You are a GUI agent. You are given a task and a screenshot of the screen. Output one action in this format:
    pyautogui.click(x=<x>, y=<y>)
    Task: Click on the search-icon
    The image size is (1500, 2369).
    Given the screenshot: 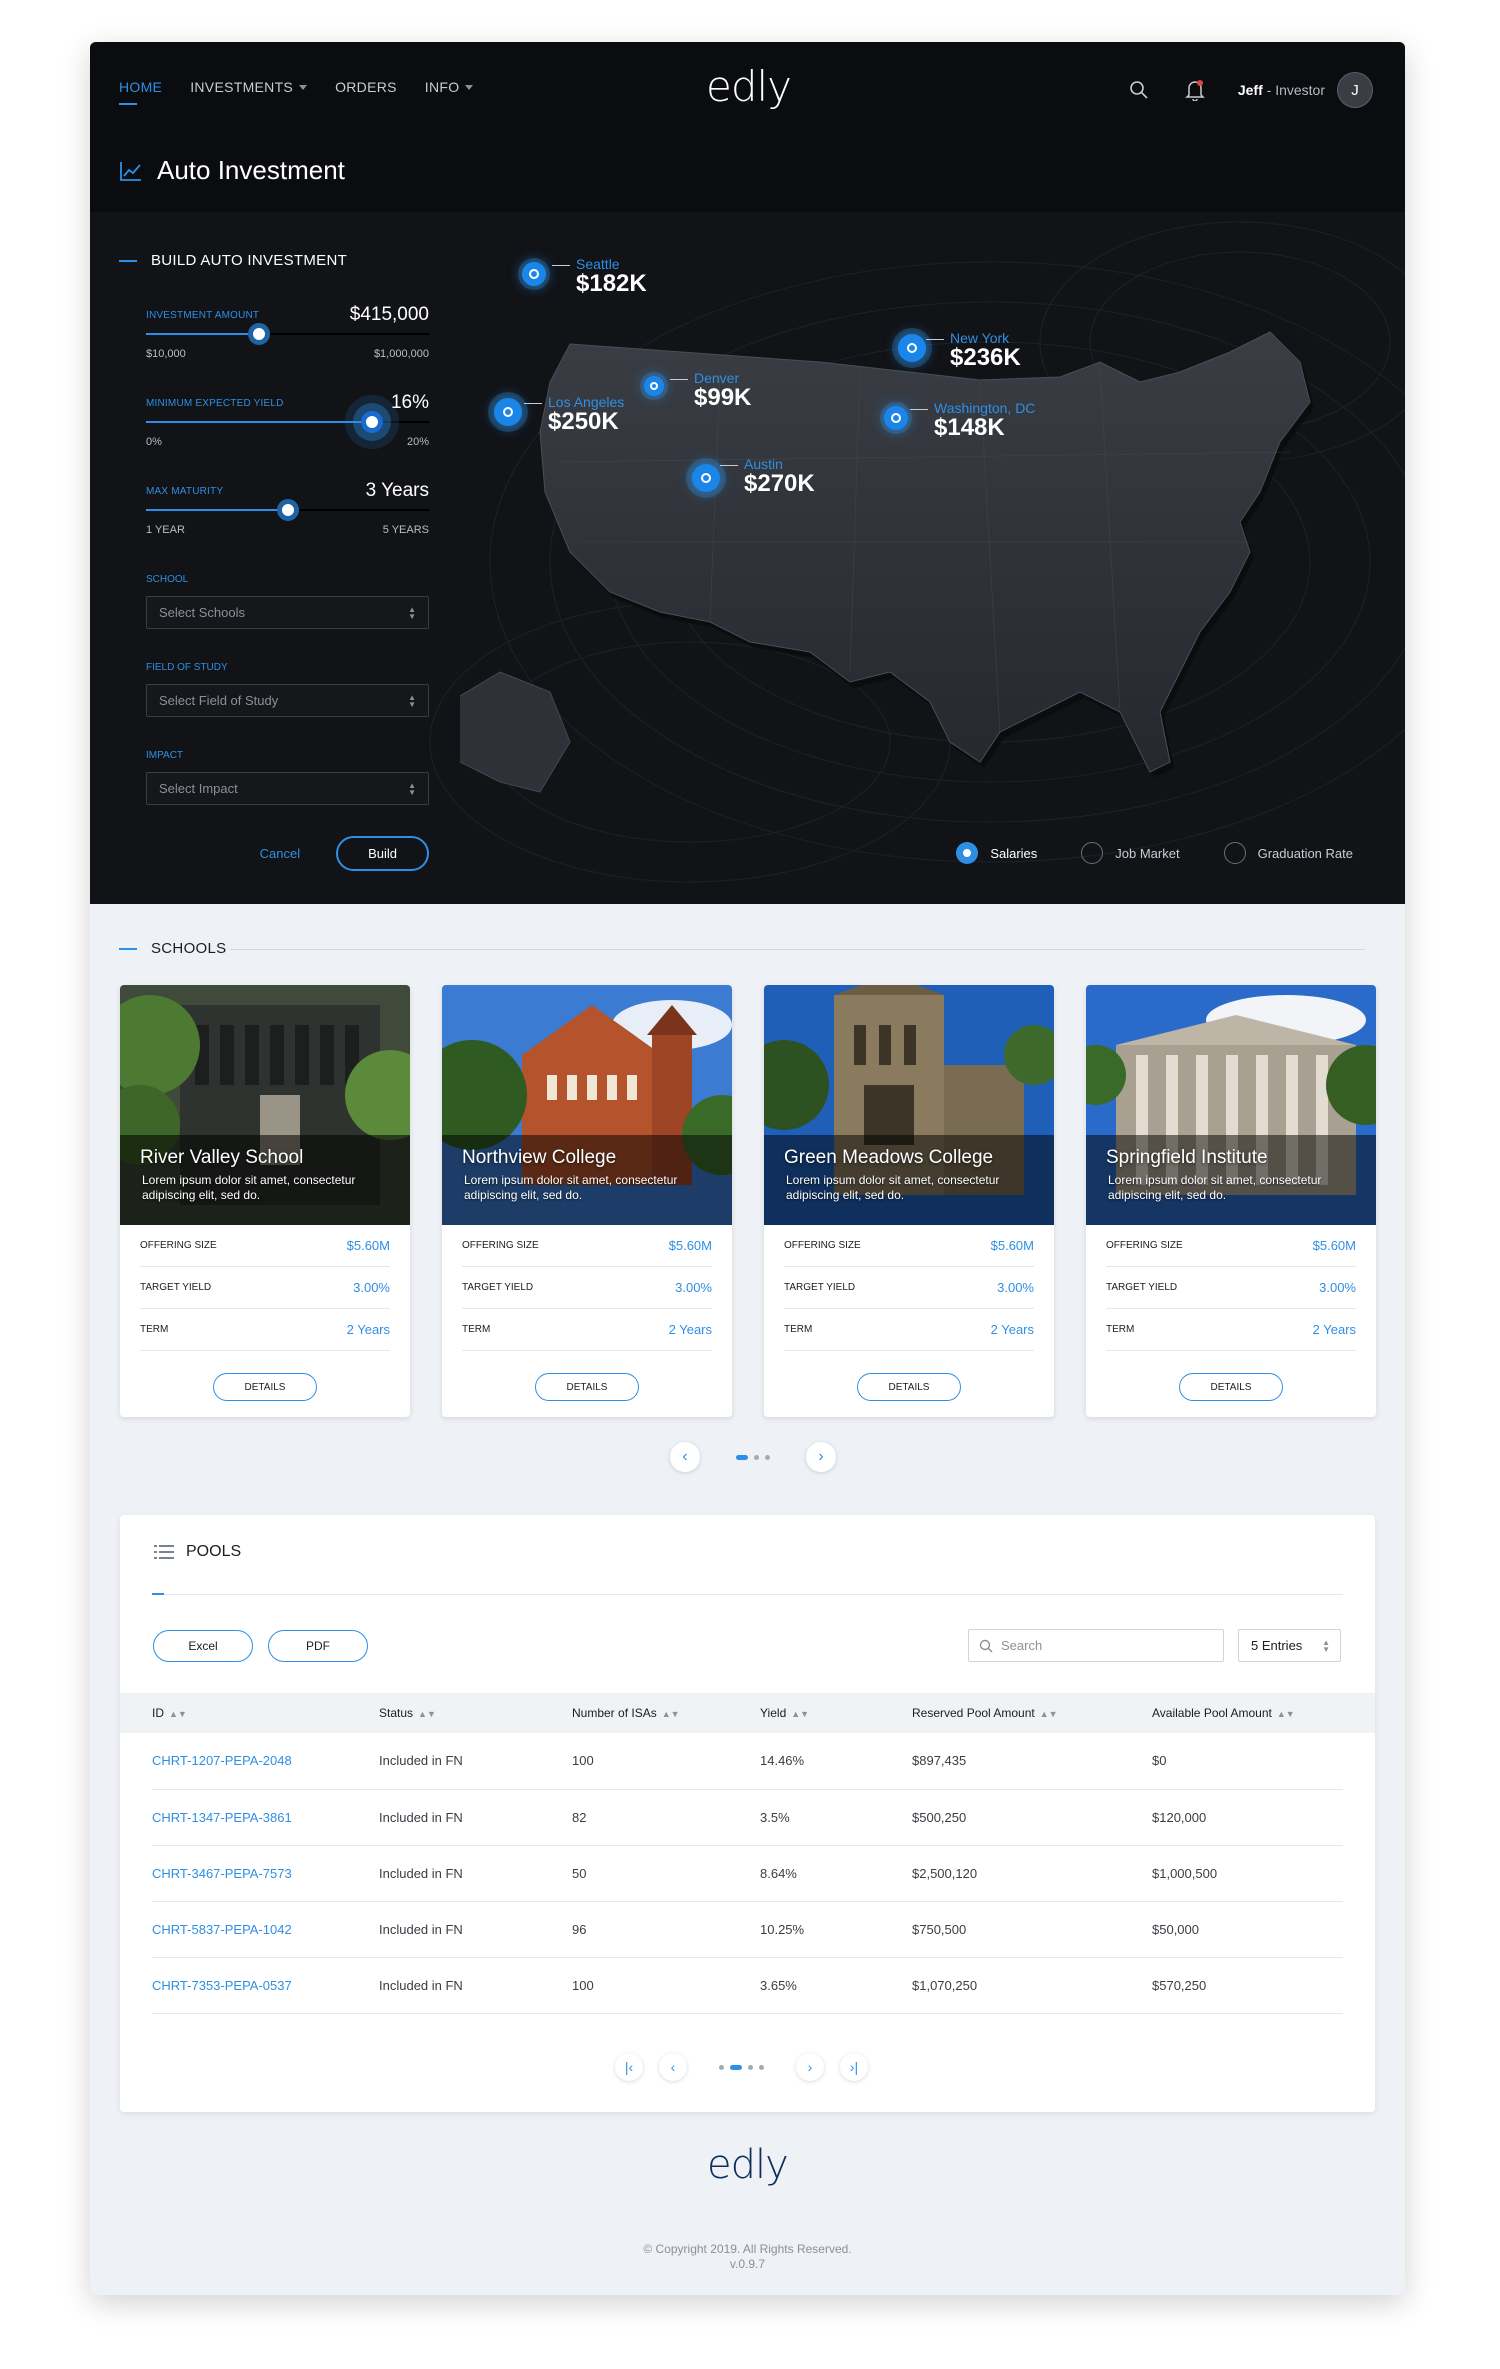 What is the action you would take?
    pyautogui.click(x=1139, y=90)
    